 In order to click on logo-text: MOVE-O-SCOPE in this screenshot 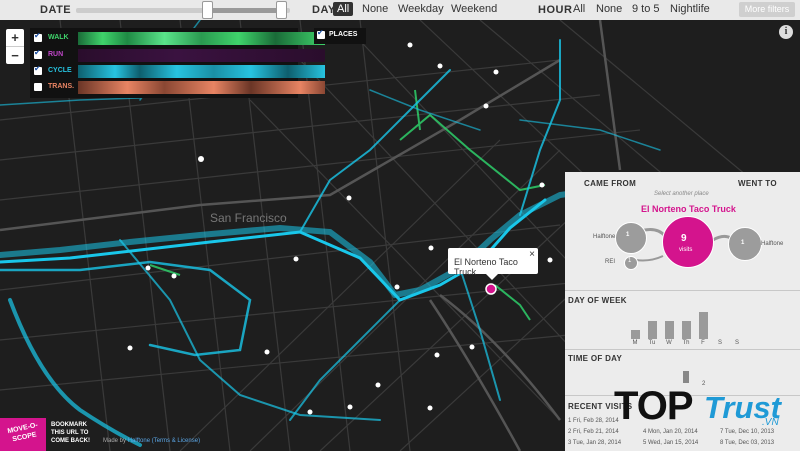, I will do `click(22, 432)`.